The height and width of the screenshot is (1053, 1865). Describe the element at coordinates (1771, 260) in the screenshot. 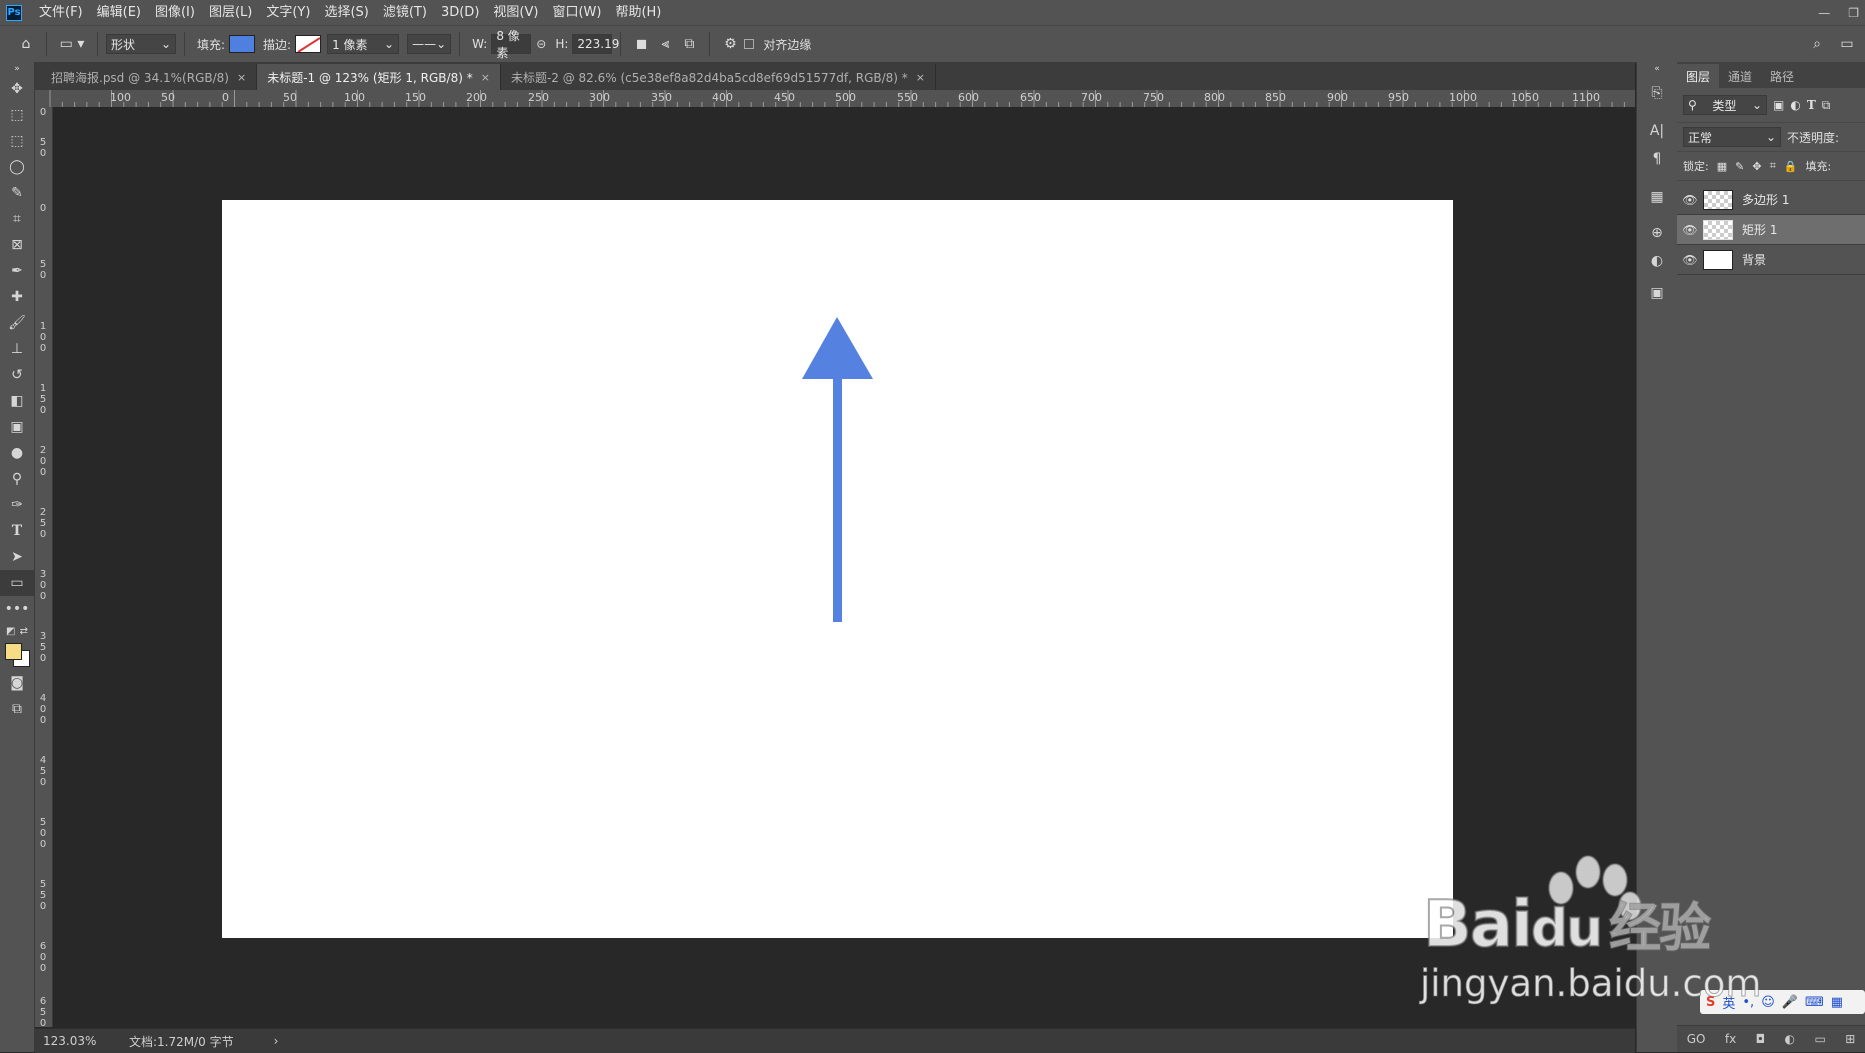

I see `layer-row-background: 👁 背景` at that location.